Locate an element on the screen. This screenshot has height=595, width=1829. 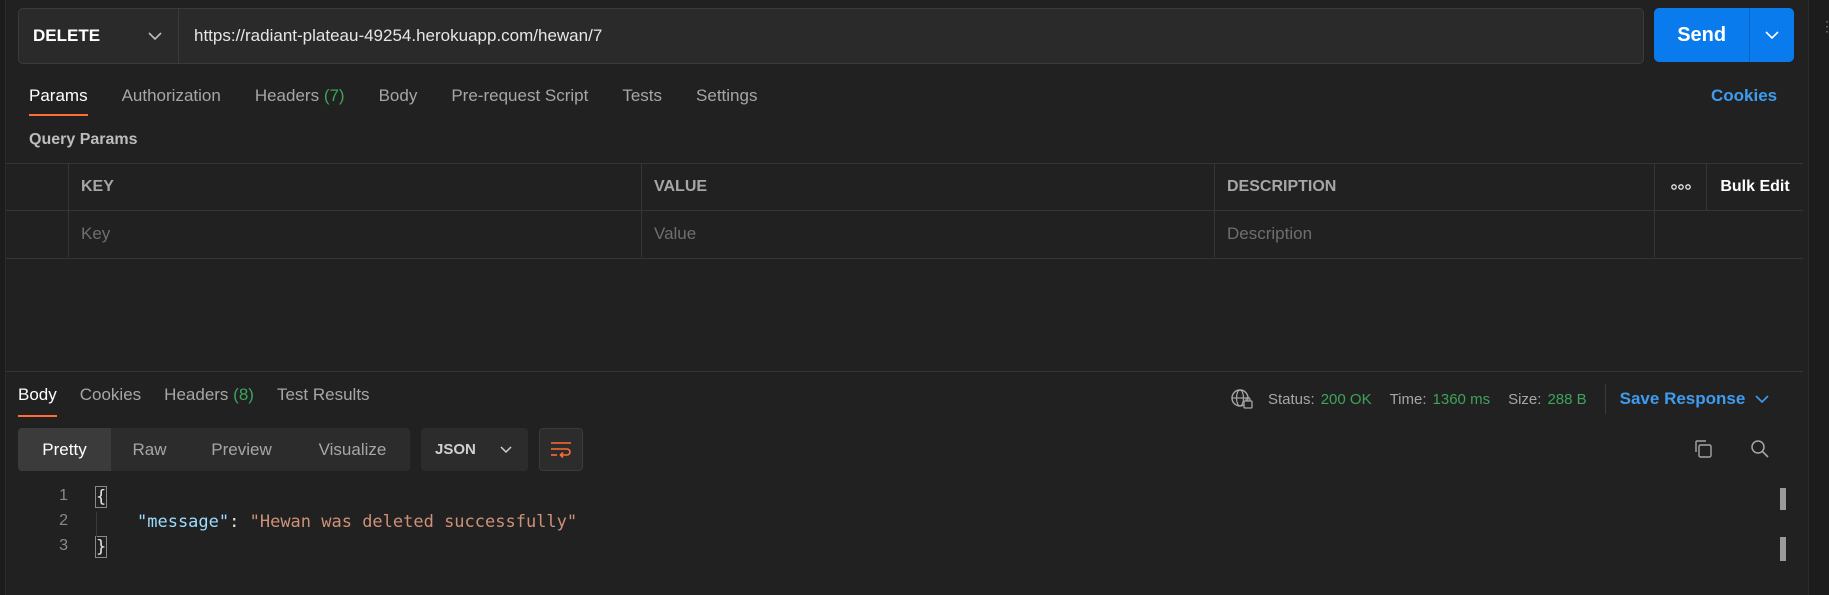
view-pretty: Pretty is located at coordinates (64, 449).